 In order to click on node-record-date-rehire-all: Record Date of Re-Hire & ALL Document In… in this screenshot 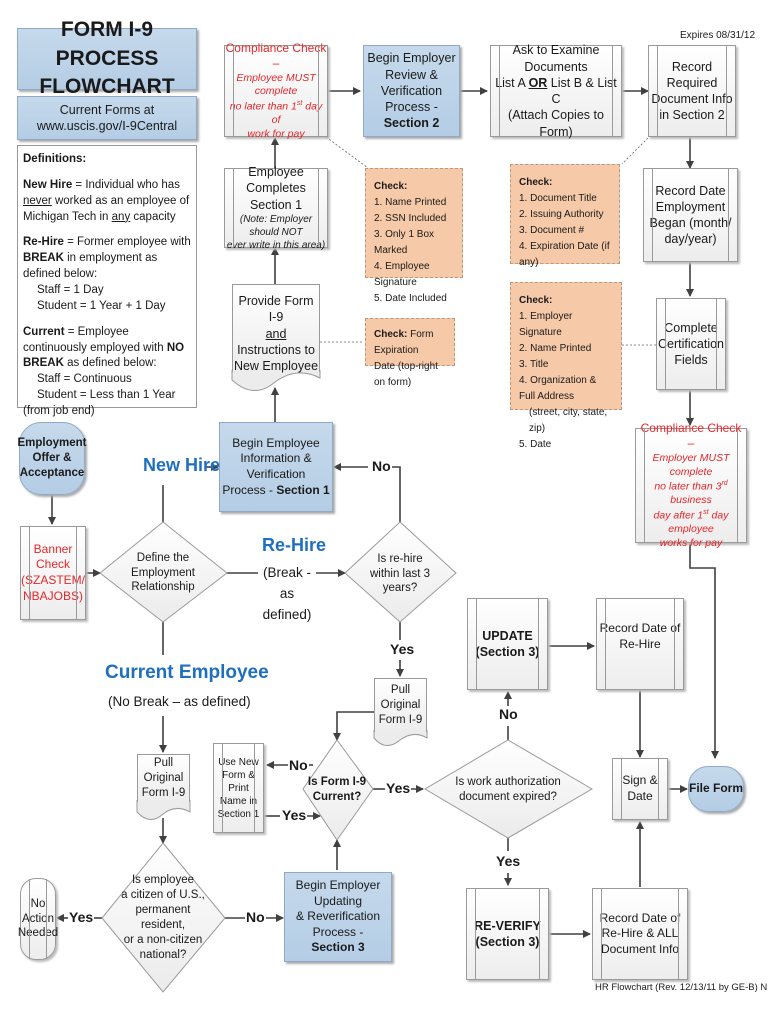, I will do `click(640, 934)`.